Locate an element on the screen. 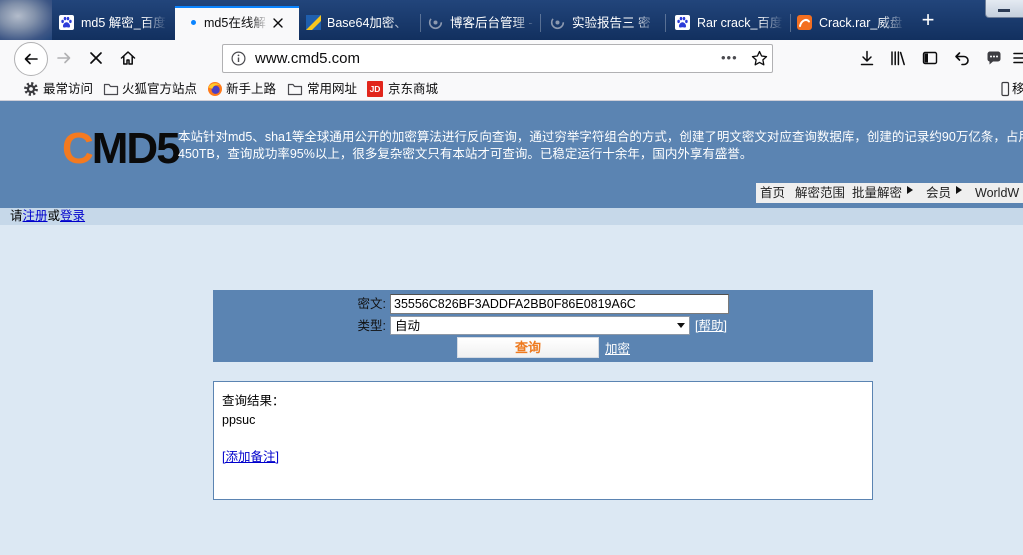 The height and width of the screenshot is (555, 1023). login-prefix: 请 is located at coordinates (16, 216).